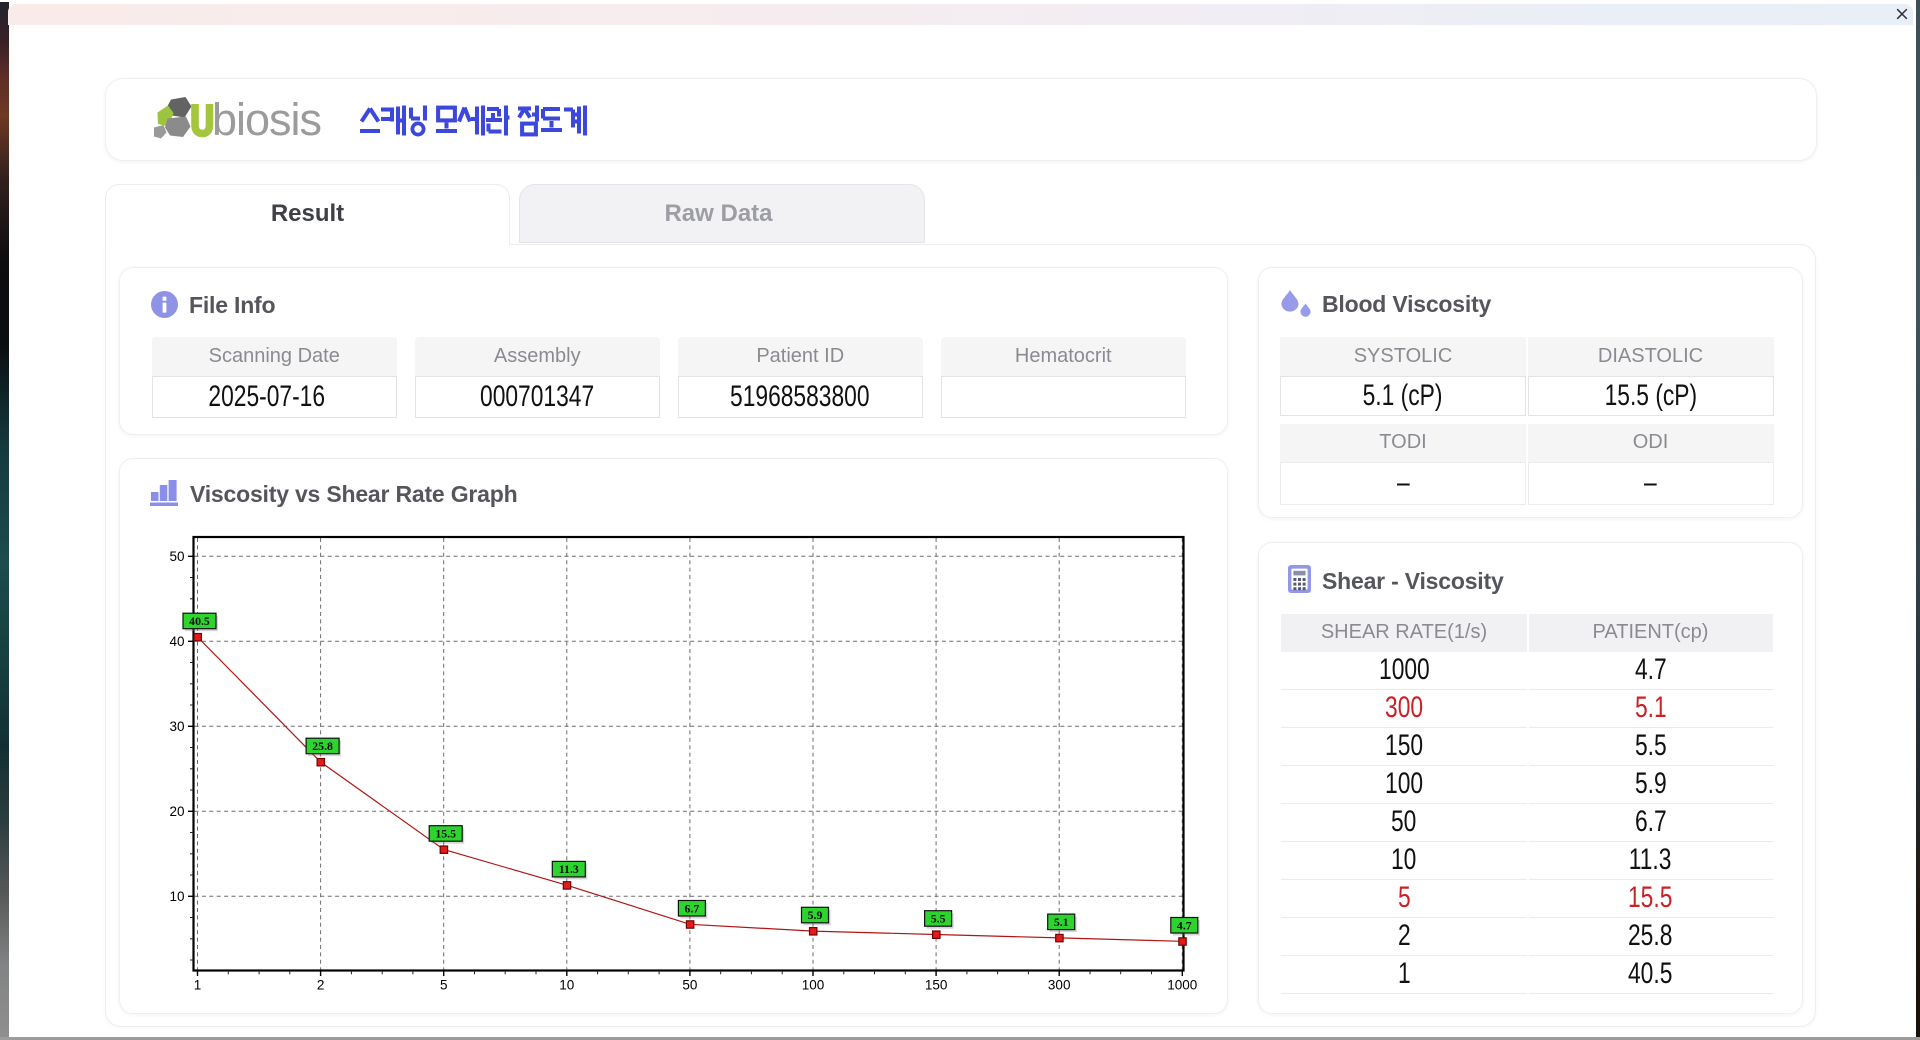  Describe the element at coordinates (176, 641) in the screenshot. I see `svg-text: 40` at that location.